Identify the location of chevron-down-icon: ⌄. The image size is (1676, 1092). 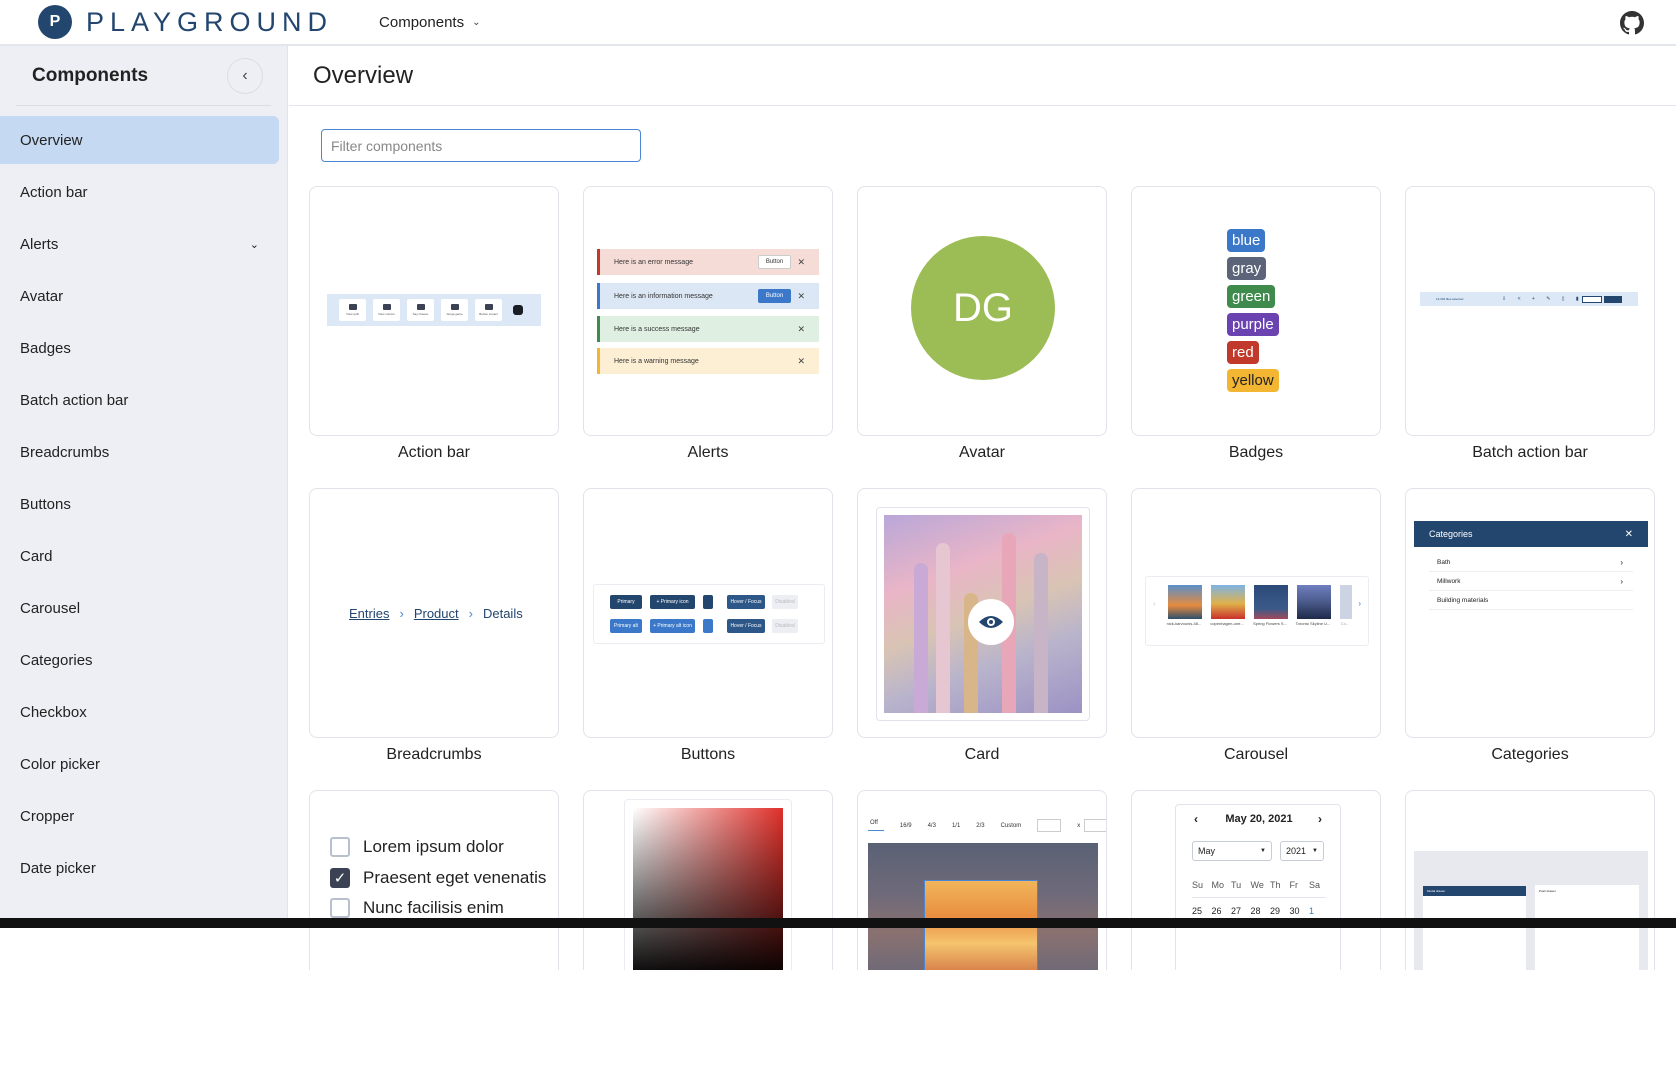
(254, 244).